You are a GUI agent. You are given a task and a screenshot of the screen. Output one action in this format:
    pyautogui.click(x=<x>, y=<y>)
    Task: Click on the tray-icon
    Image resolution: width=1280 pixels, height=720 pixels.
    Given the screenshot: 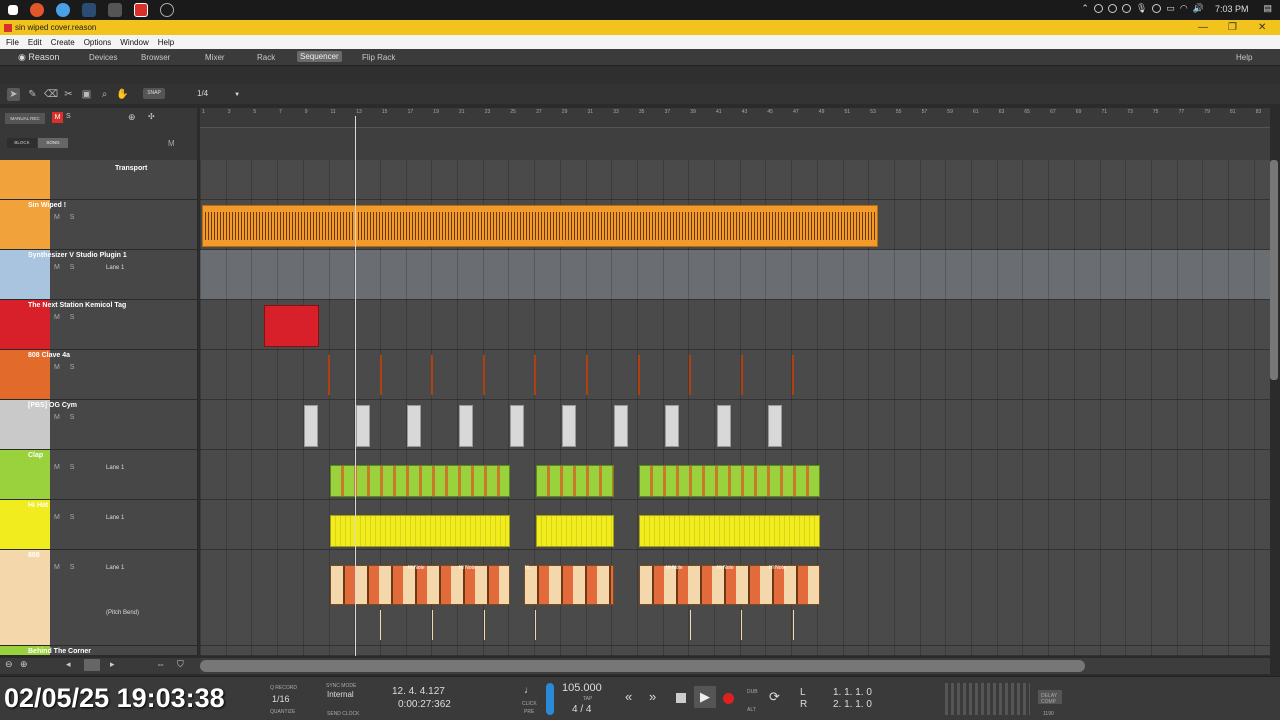 What is the action you would take?
    pyautogui.click(x=1098, y=8)
    